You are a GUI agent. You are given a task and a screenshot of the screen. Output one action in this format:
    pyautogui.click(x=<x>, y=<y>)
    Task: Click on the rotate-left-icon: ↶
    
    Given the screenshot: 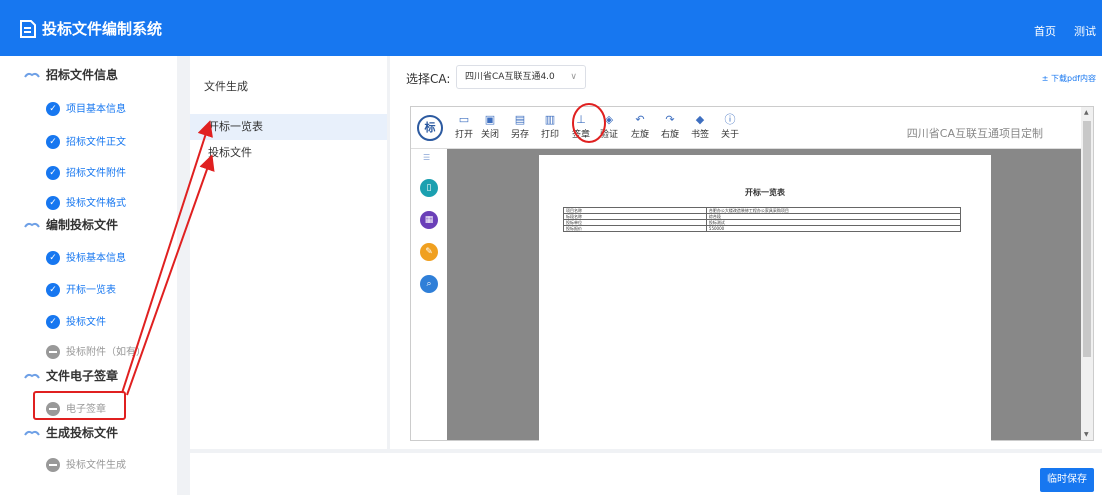 What is the action you would take?
    pyautogui.click(x=640, y=119)
    